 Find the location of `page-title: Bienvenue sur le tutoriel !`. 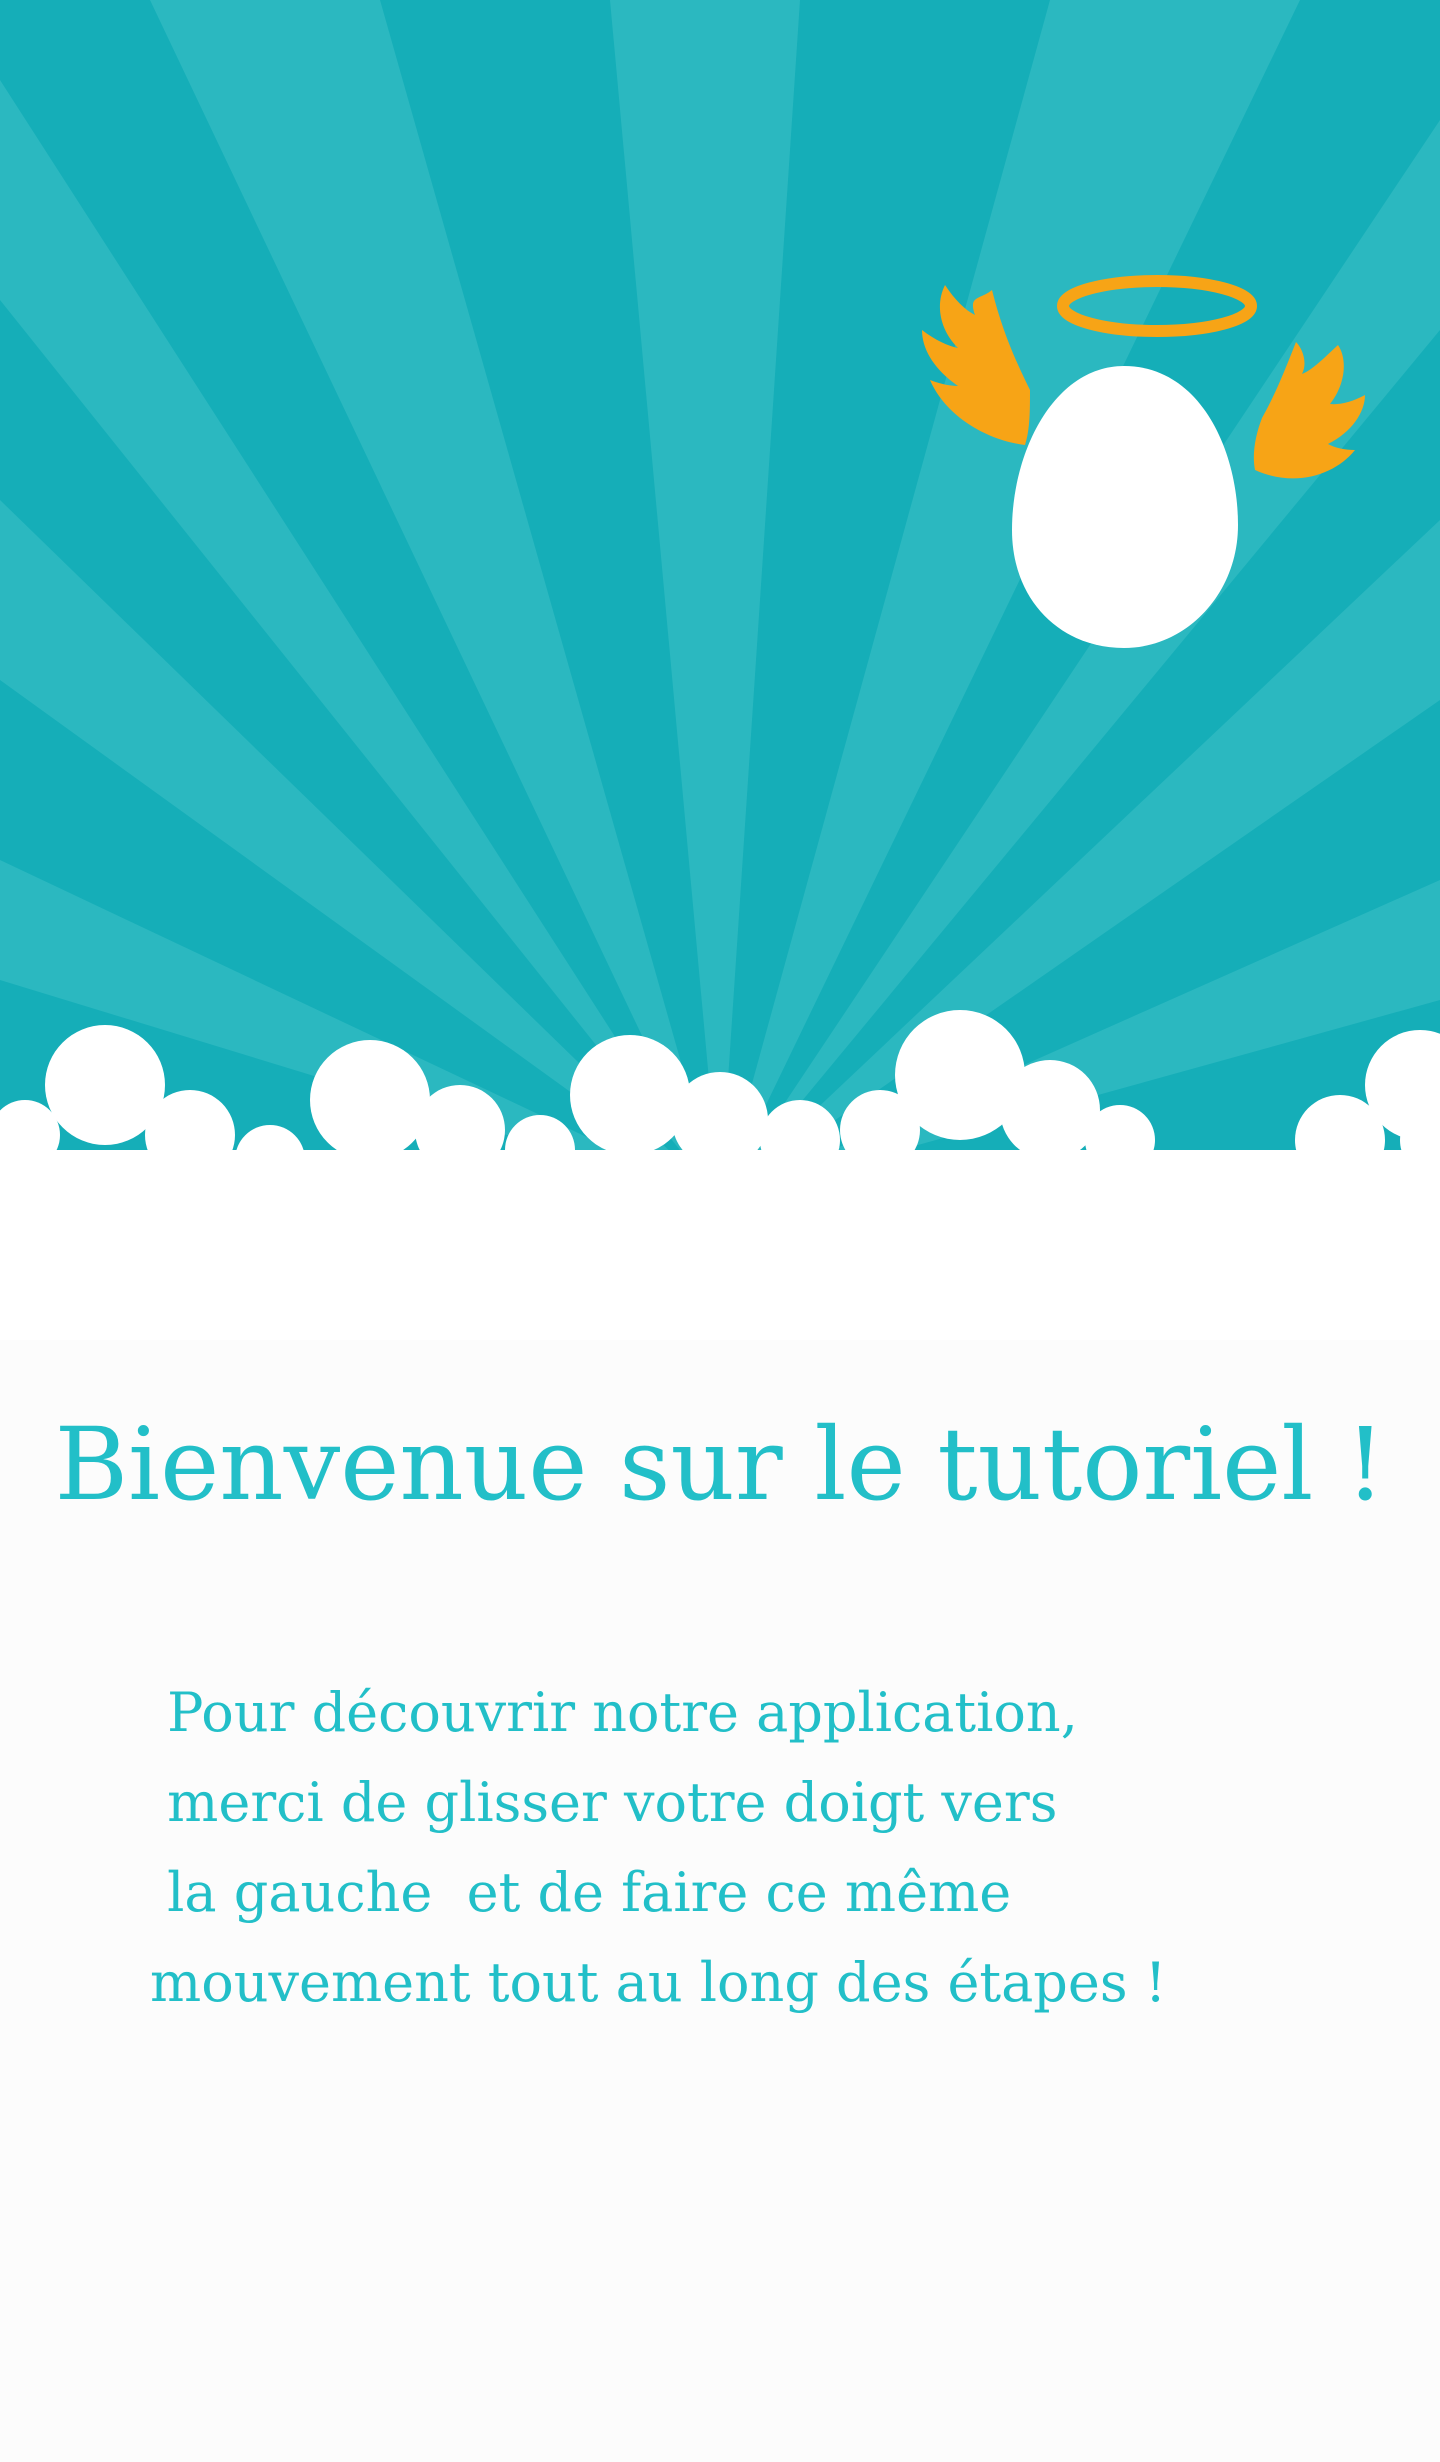

page-title: Bienvenue sur le tutoriel ! is located at coordinates (720, 1464).